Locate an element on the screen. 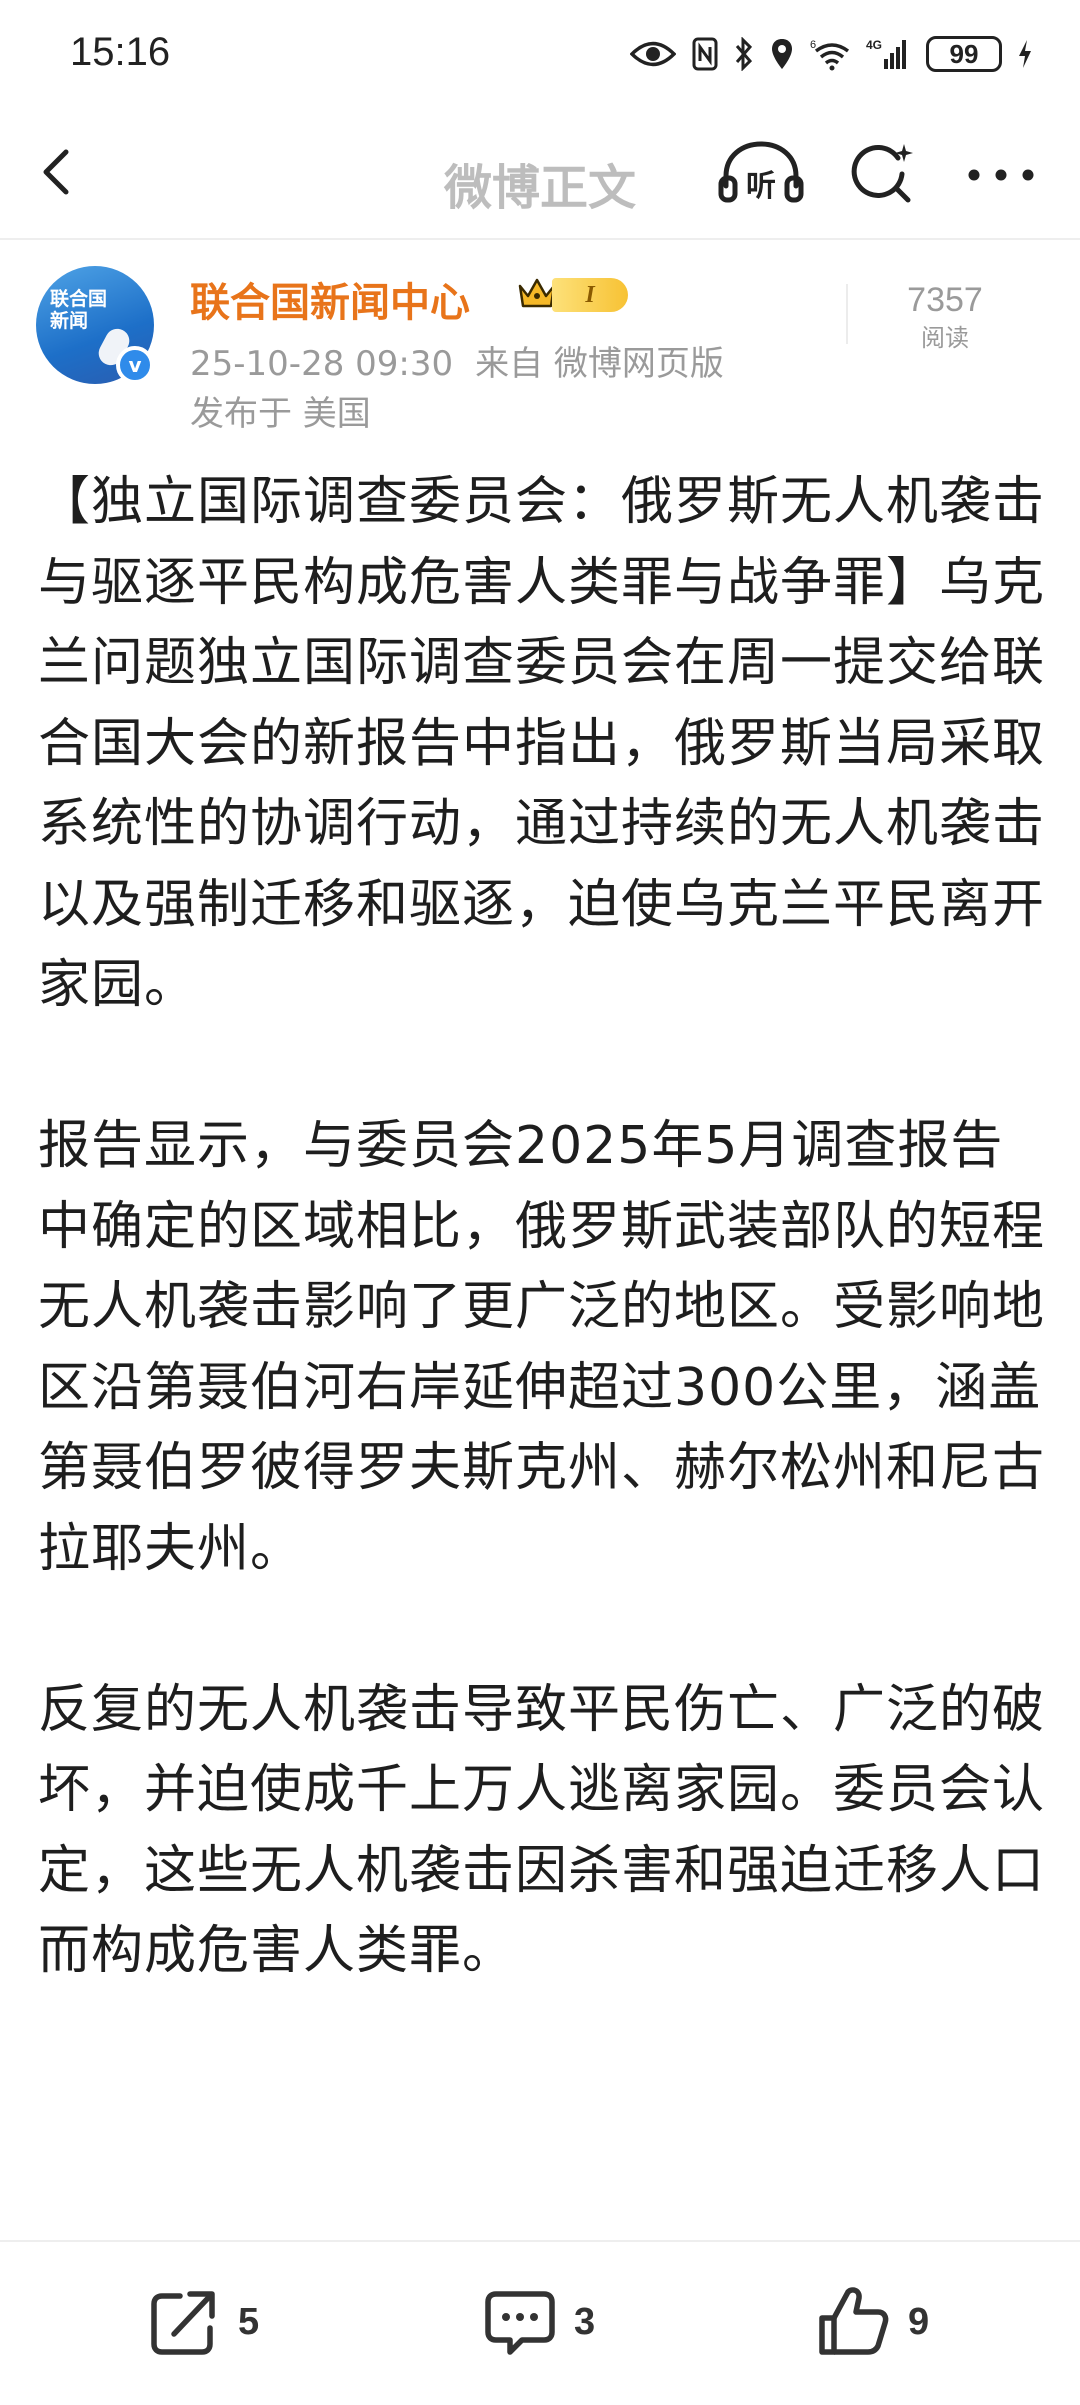 The width and height of the screenshot is (1080, 2405). like-button: 9 is located at coordinates (871, 2322).